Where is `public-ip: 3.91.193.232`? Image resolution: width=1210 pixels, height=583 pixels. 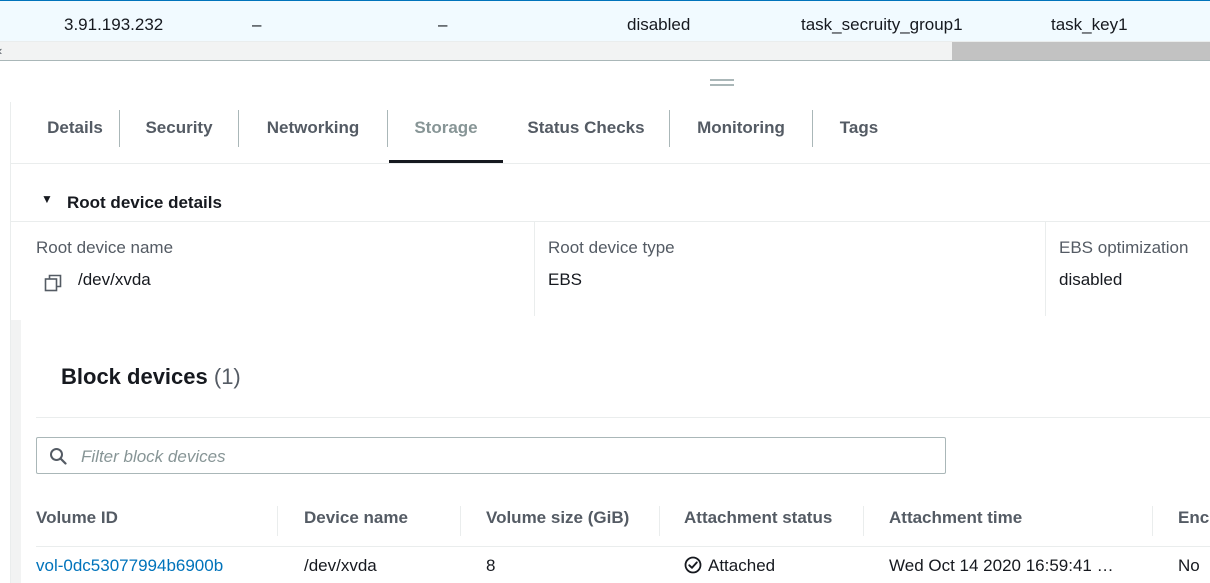
public-ip: 3.91.193.232 is located at coordinates (114, 24).